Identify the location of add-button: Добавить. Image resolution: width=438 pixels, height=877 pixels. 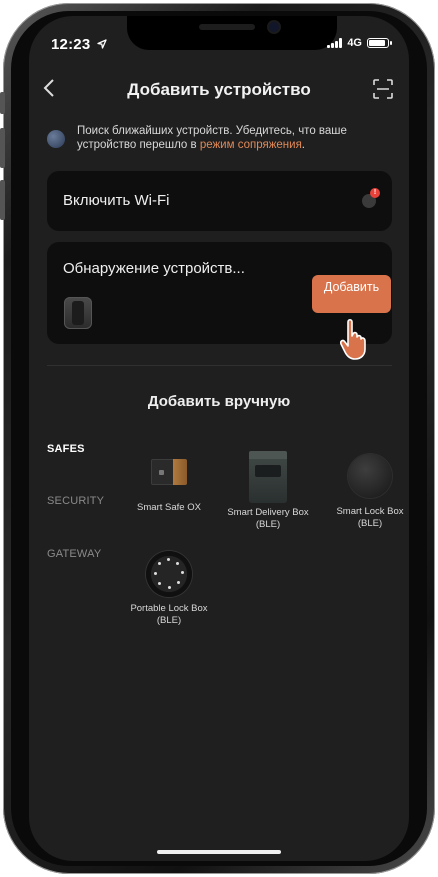
(351, 294).